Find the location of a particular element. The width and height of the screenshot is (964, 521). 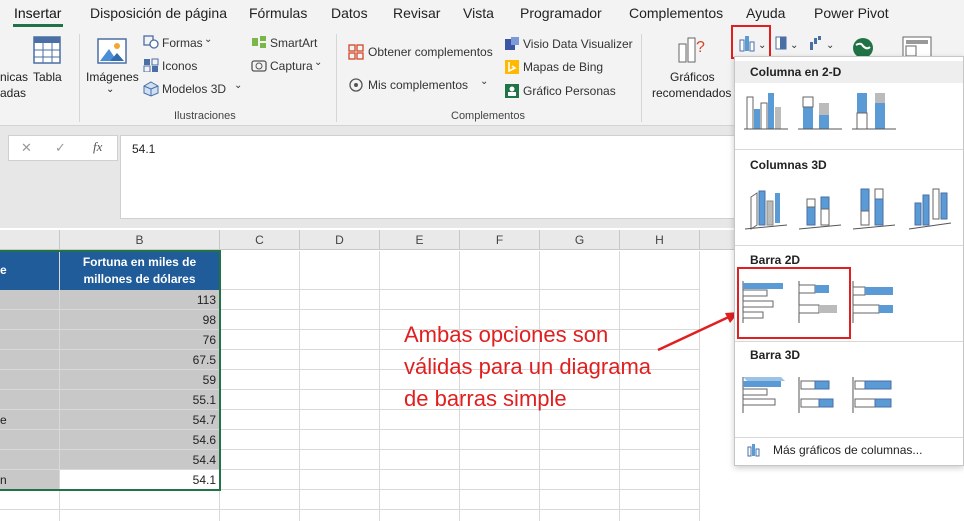

3d-clustered-bar-icon is located at coordinates (764, 395).